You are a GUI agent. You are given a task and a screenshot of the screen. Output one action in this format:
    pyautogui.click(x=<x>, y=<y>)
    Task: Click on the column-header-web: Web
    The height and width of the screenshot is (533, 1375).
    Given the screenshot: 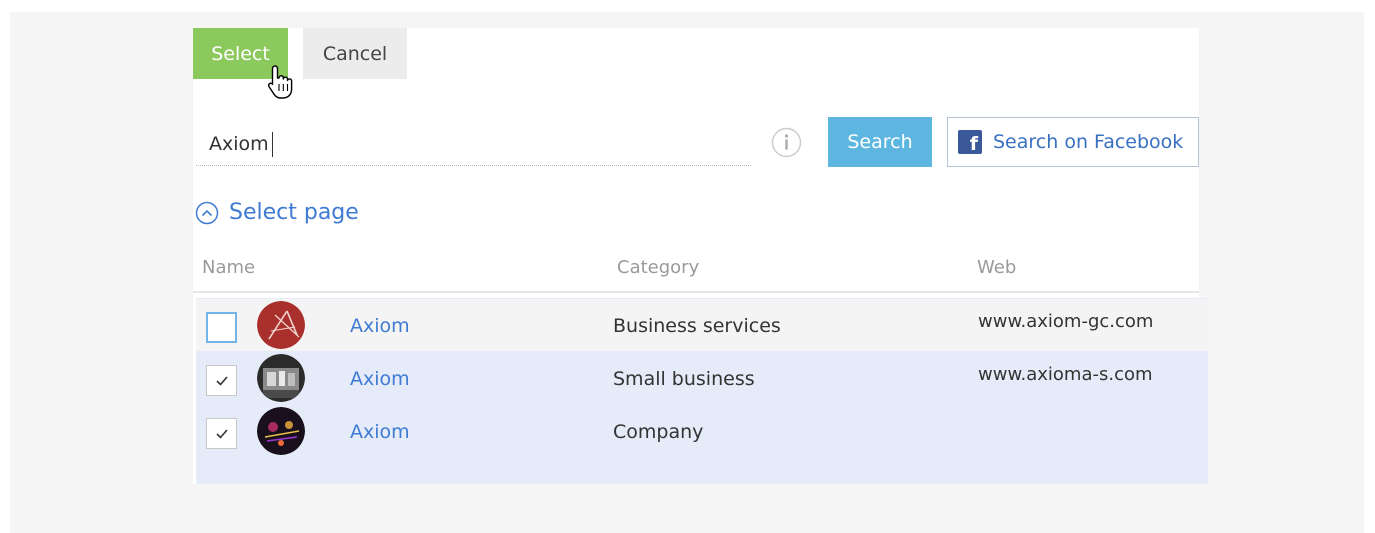 What is the action you would take?
    pyautogui.click(x=997, y=267)
    